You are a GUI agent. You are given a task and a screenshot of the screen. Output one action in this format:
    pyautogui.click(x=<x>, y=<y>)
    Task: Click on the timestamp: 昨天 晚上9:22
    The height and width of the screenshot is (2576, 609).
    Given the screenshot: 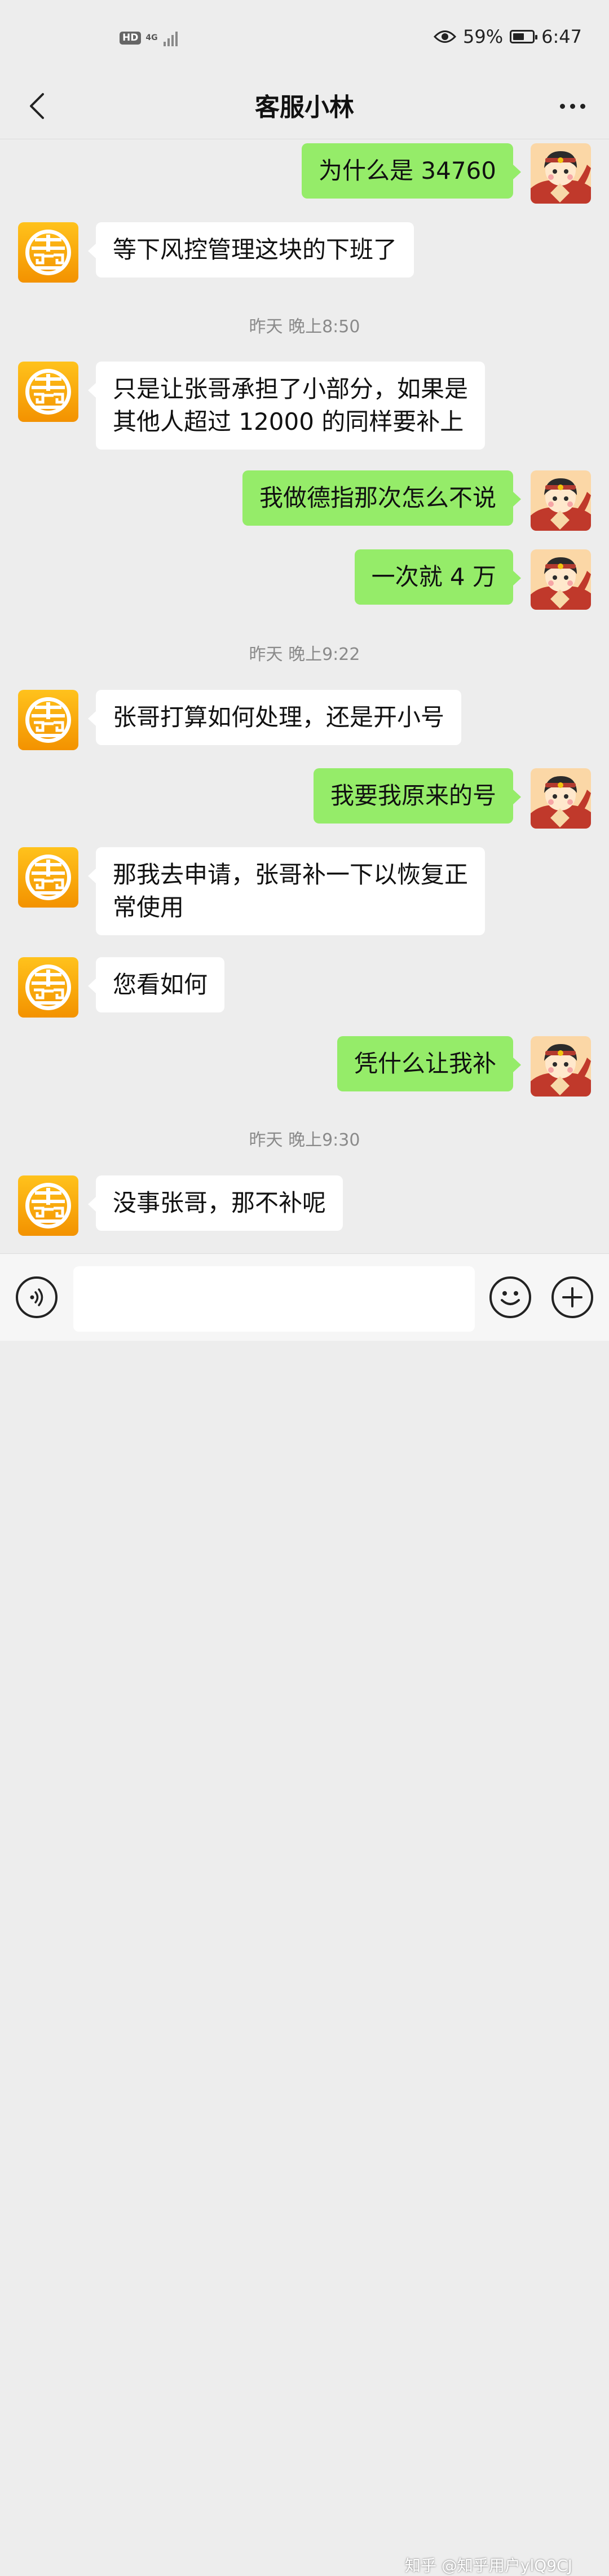 What is the action you would take?
    pyautogui.click(x=304, y=654)
    